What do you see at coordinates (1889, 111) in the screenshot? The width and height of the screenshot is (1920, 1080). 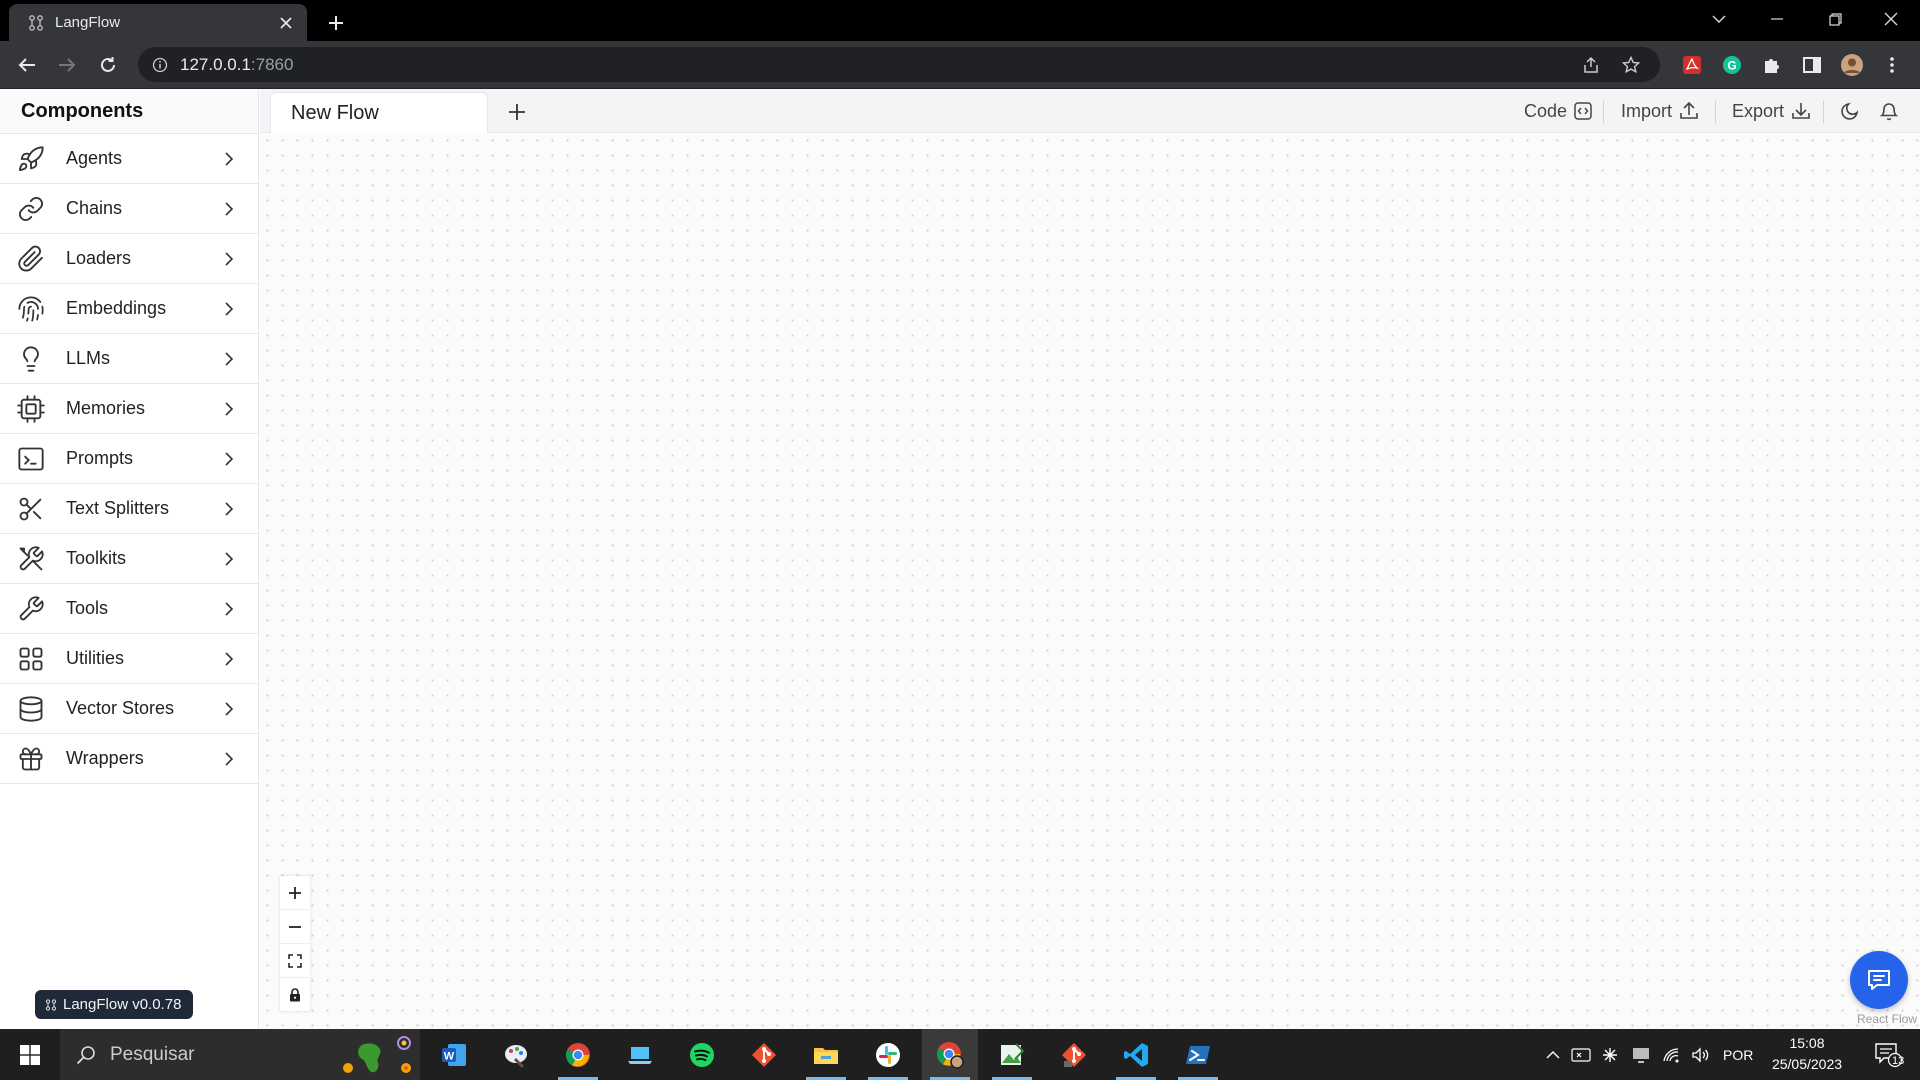 I see `notifications-button` at bounding box center [1889, 111].